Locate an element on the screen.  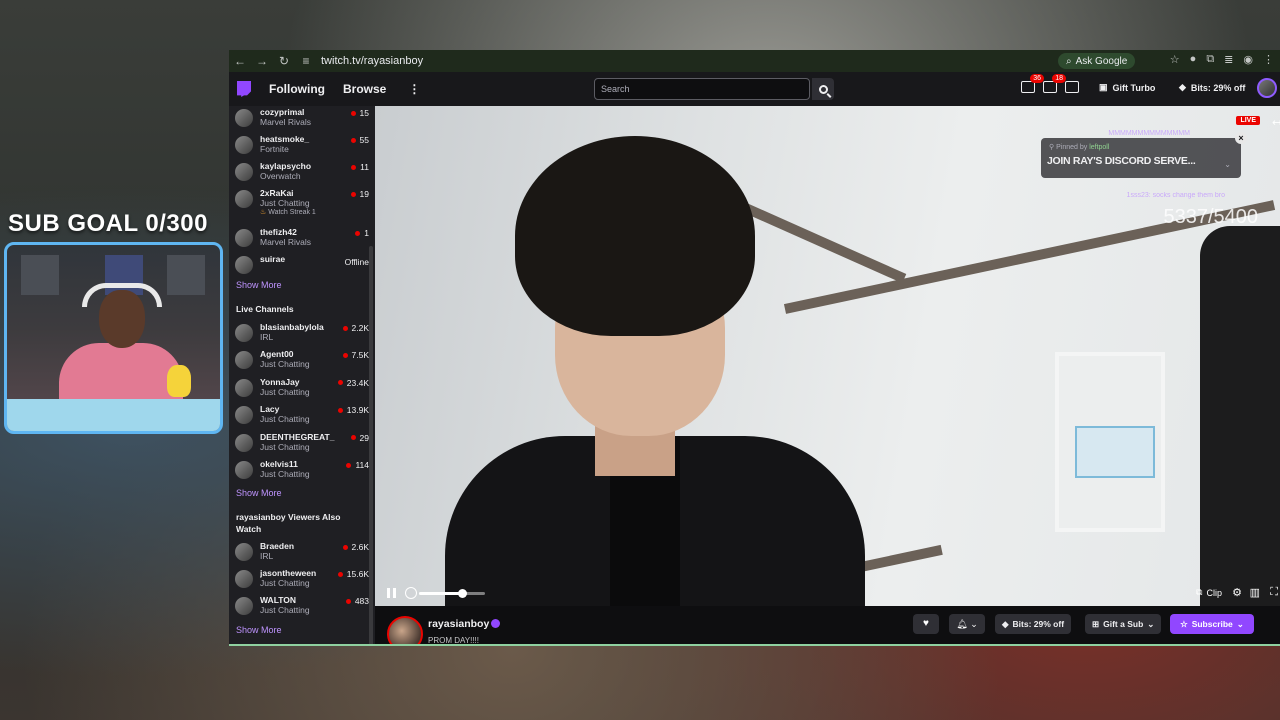
profile-icon: ◉ is located at coordinates (1248, 59).